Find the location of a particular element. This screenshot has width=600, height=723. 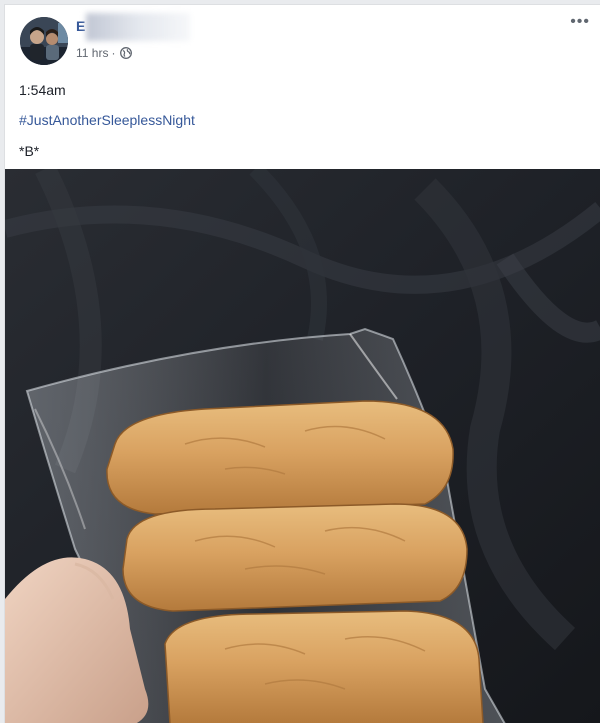

post-header: E 11 hrs · ••• is located at coordinates (302, 36).